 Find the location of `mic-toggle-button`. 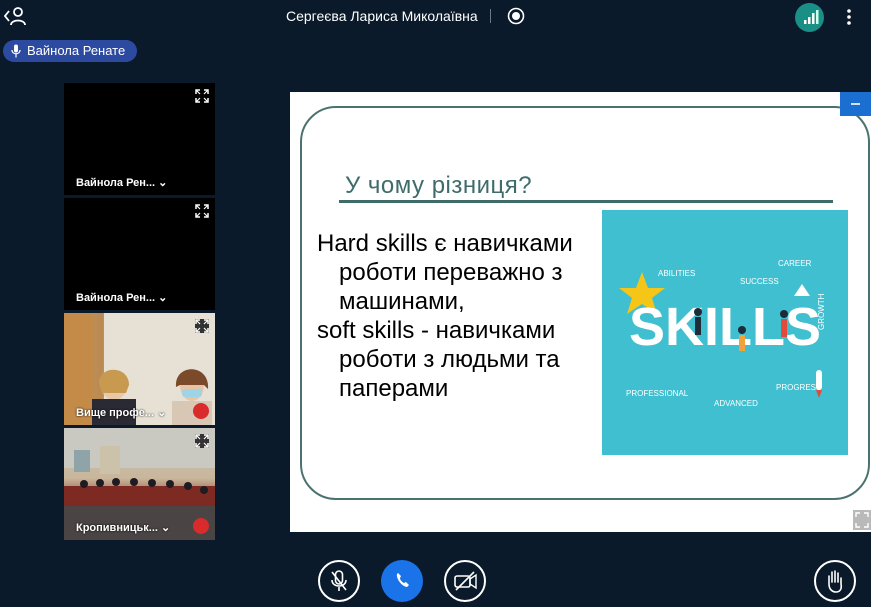

mic-toggle-button is located at coordinates (339, 581).